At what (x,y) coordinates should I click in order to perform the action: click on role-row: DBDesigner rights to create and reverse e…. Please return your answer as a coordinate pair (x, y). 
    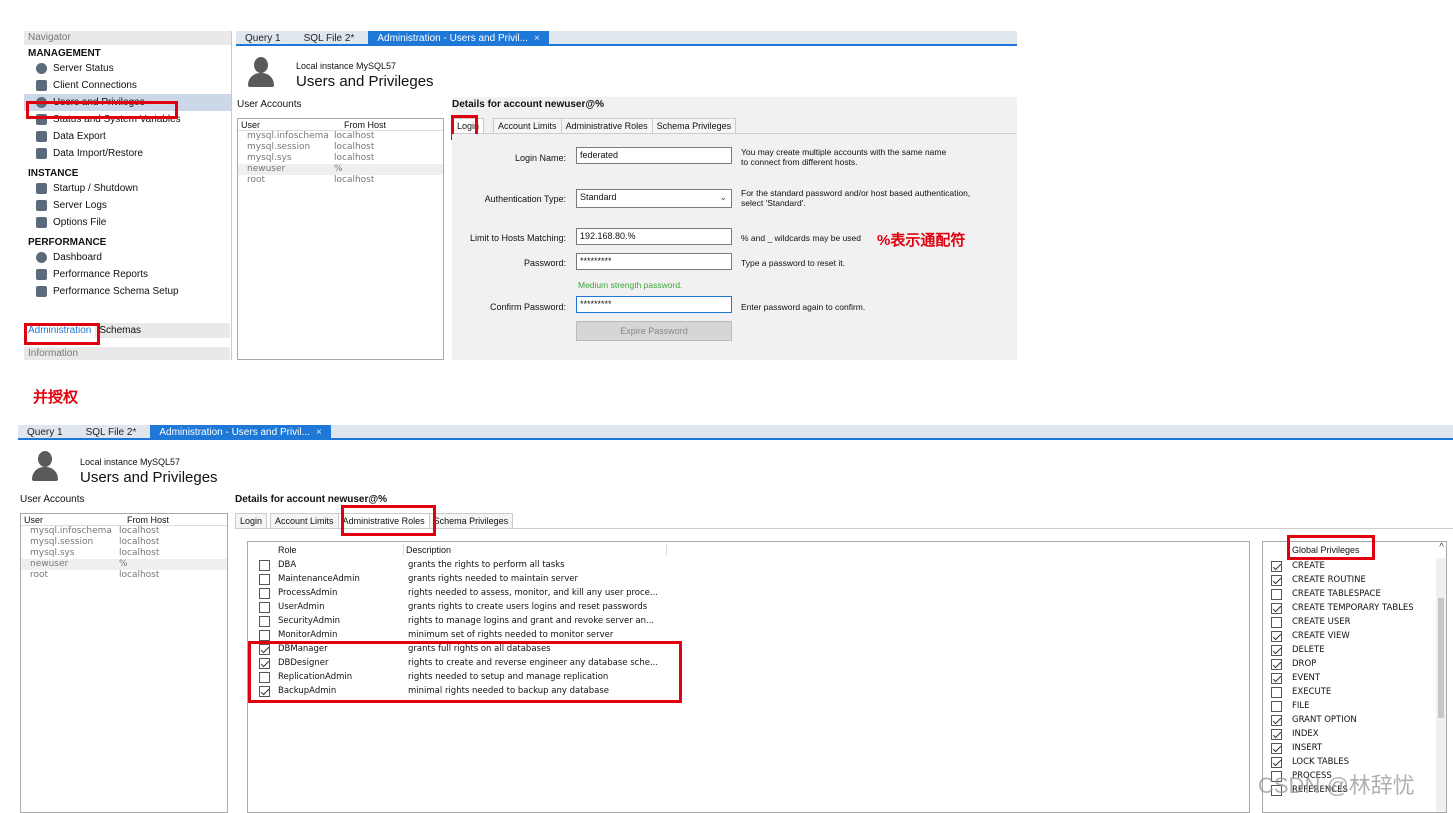
    Looking at the image, I should click on (453, 663).